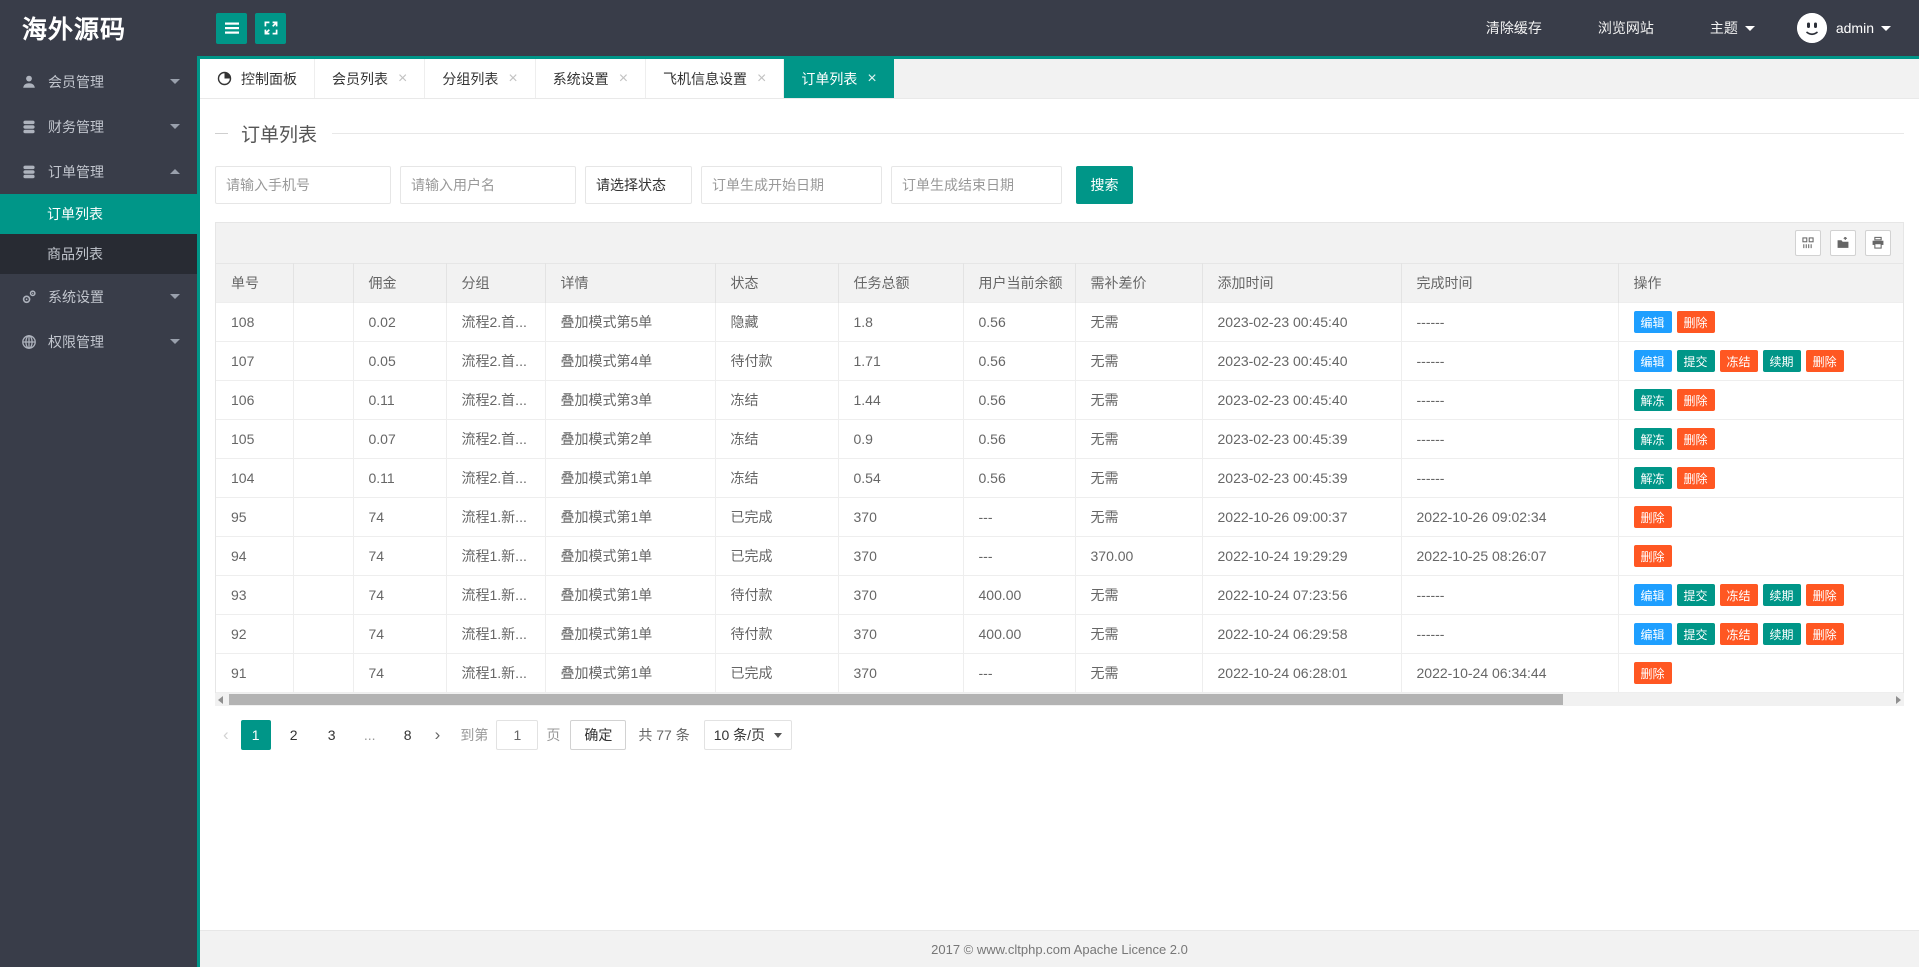 The image size is (1919, 967). What do you see at coordinates (1878, 243) in the screenshot?
I see `print-button` at bounding box center [1878, 243].